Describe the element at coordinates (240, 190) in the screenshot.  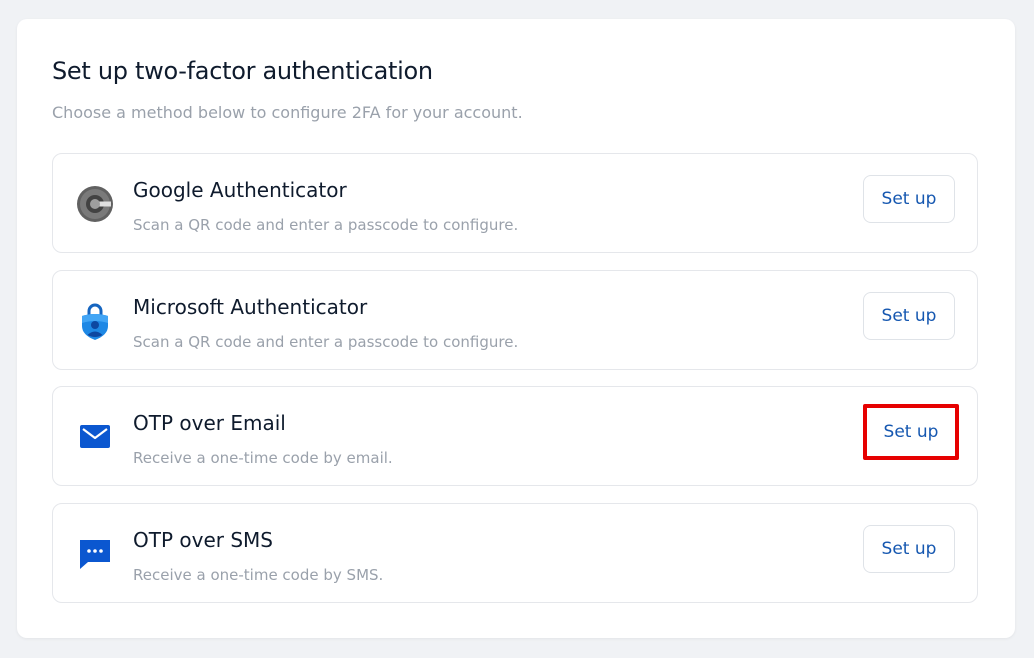
I see `method-title: Google Authenticator` at that location.